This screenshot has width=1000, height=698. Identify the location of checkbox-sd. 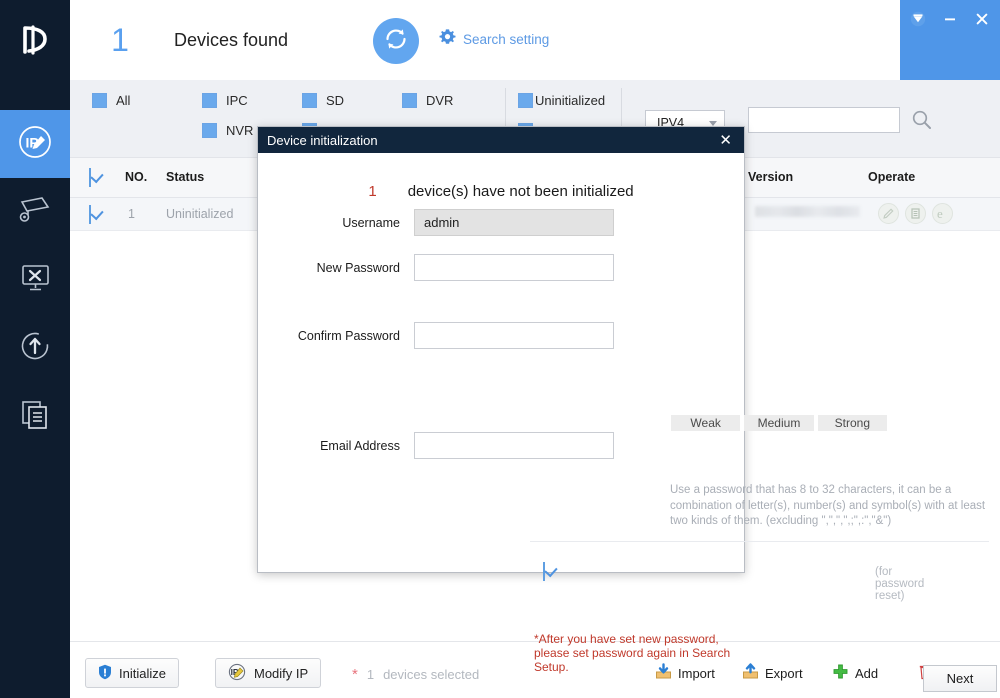
(309, 100).